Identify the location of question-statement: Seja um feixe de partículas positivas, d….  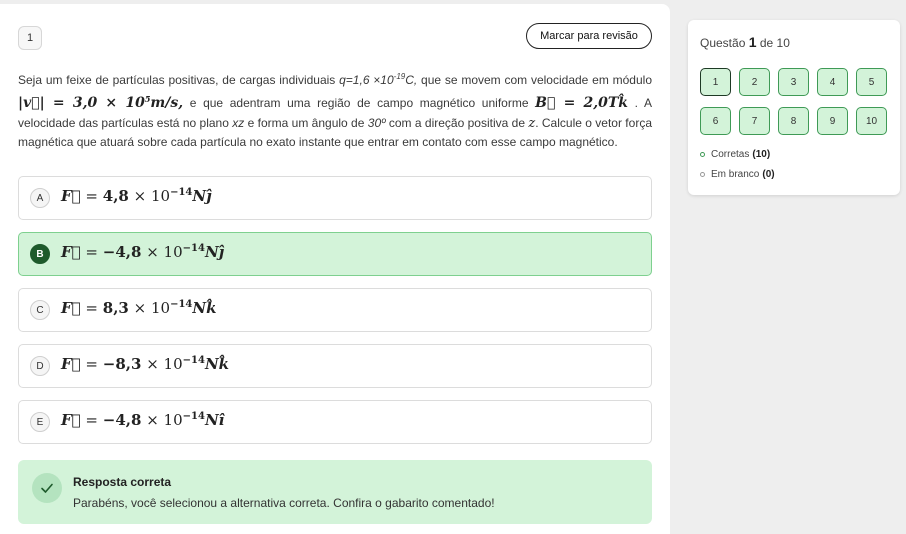
(335, 110).